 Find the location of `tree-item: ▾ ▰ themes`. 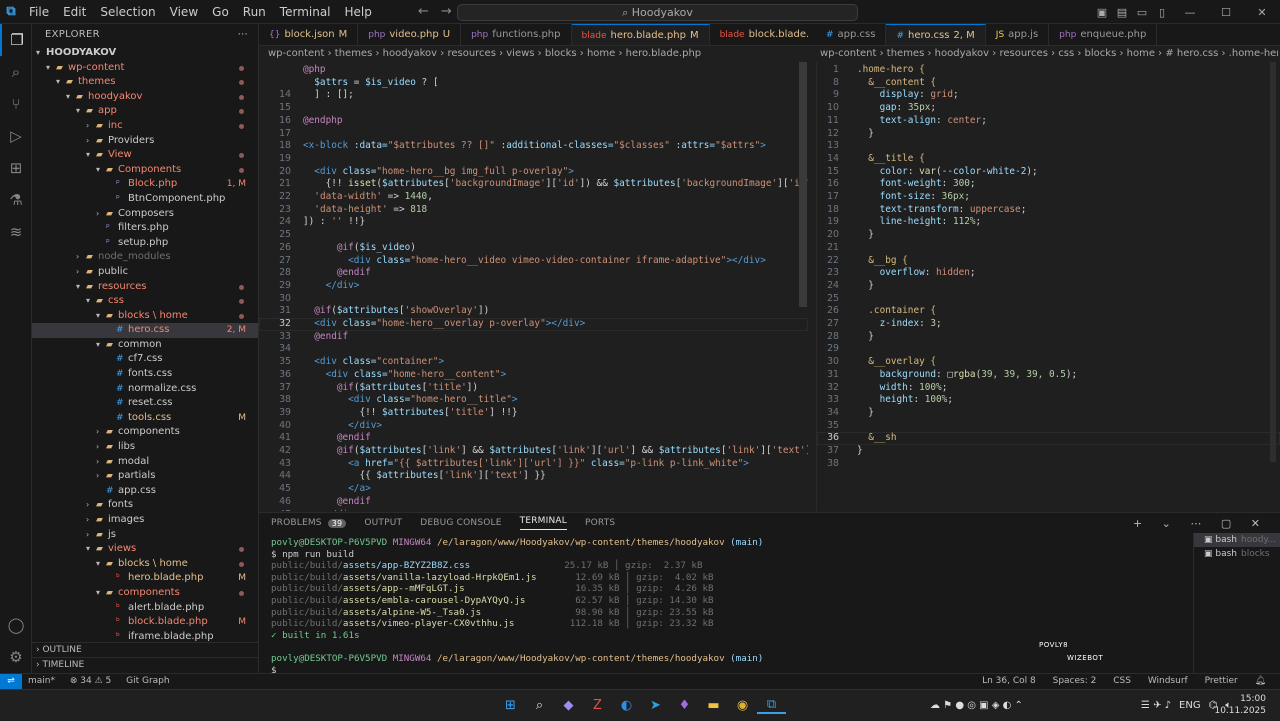

tree-item: ▾ ▰ themes is located at coordinates (145, 82).